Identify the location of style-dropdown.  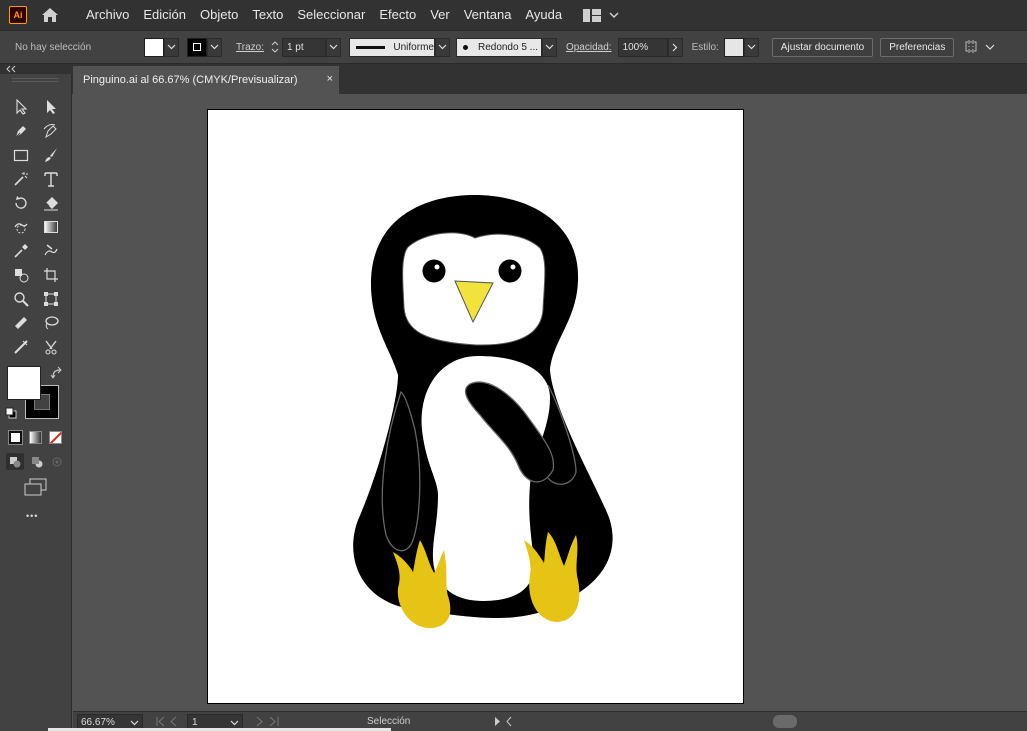
(751, 47).